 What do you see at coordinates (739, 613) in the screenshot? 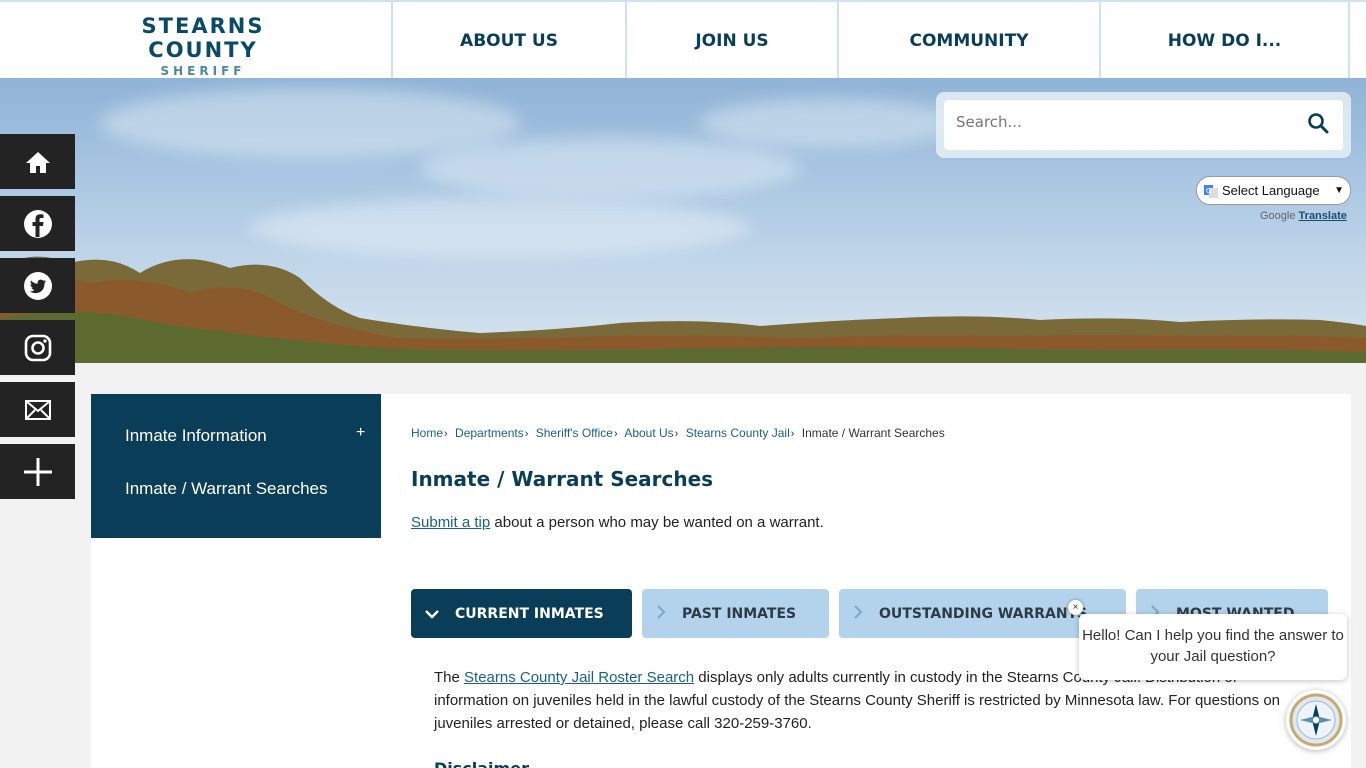
I see `tab-label: PAST INMATES` at bounding box center [739, 613].